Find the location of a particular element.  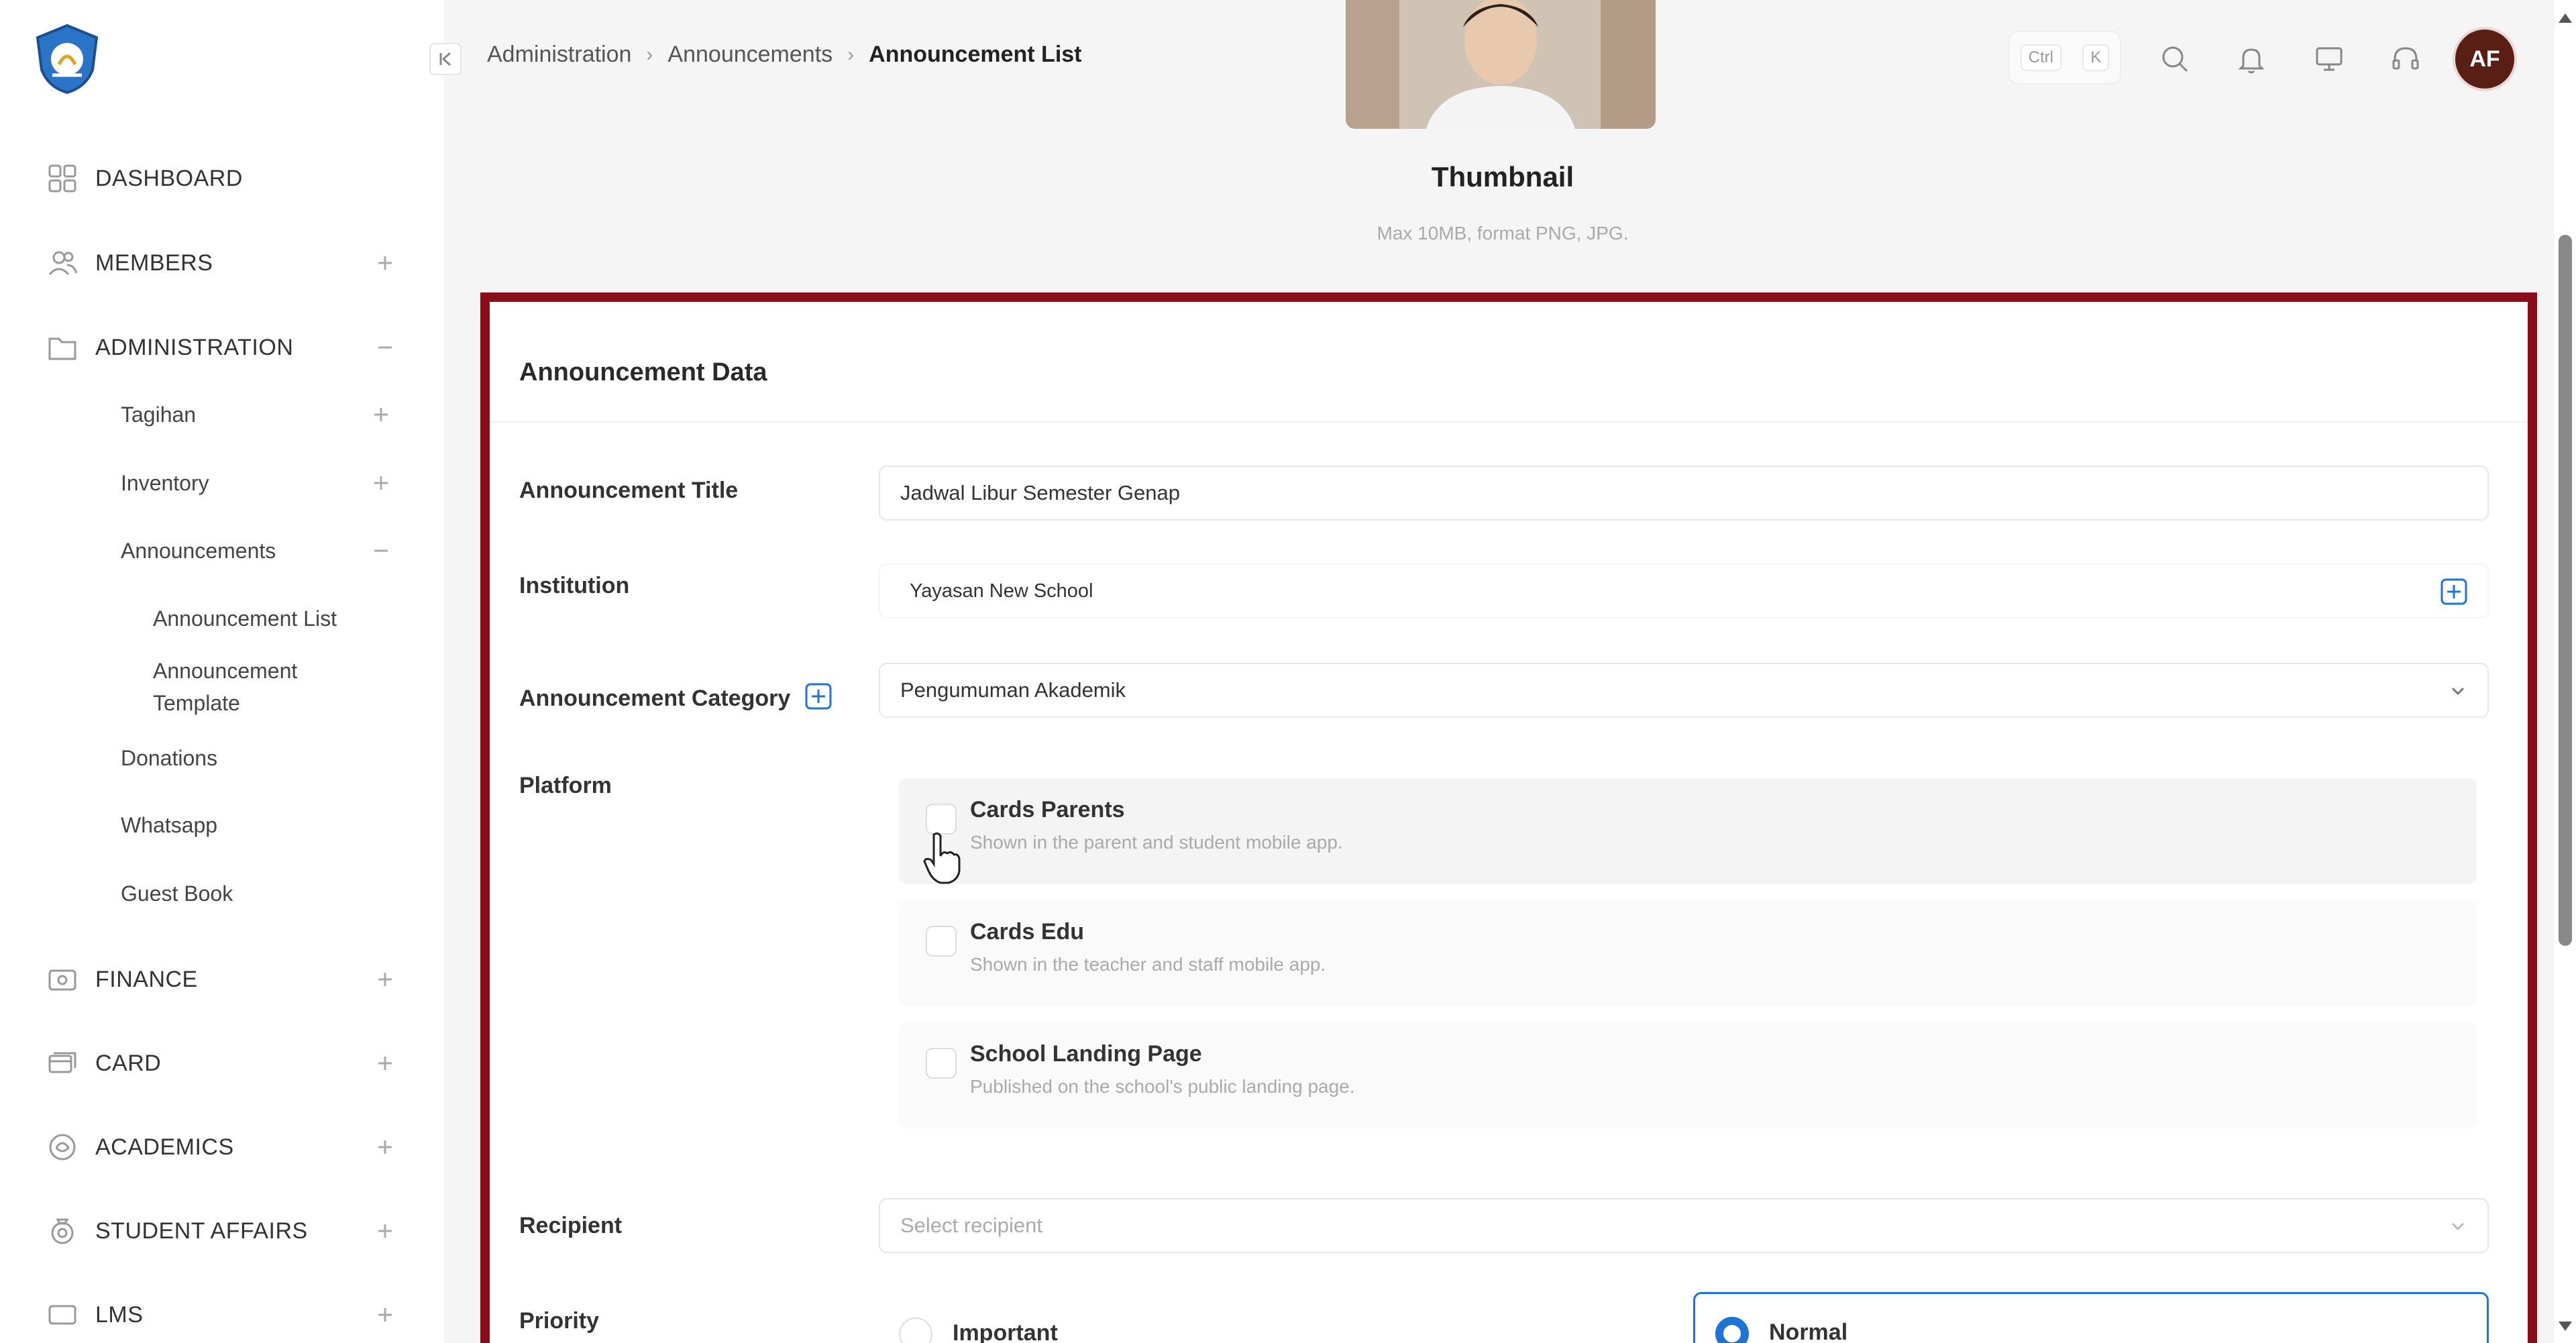

add-category-icon is located at coordinates (818, 696).